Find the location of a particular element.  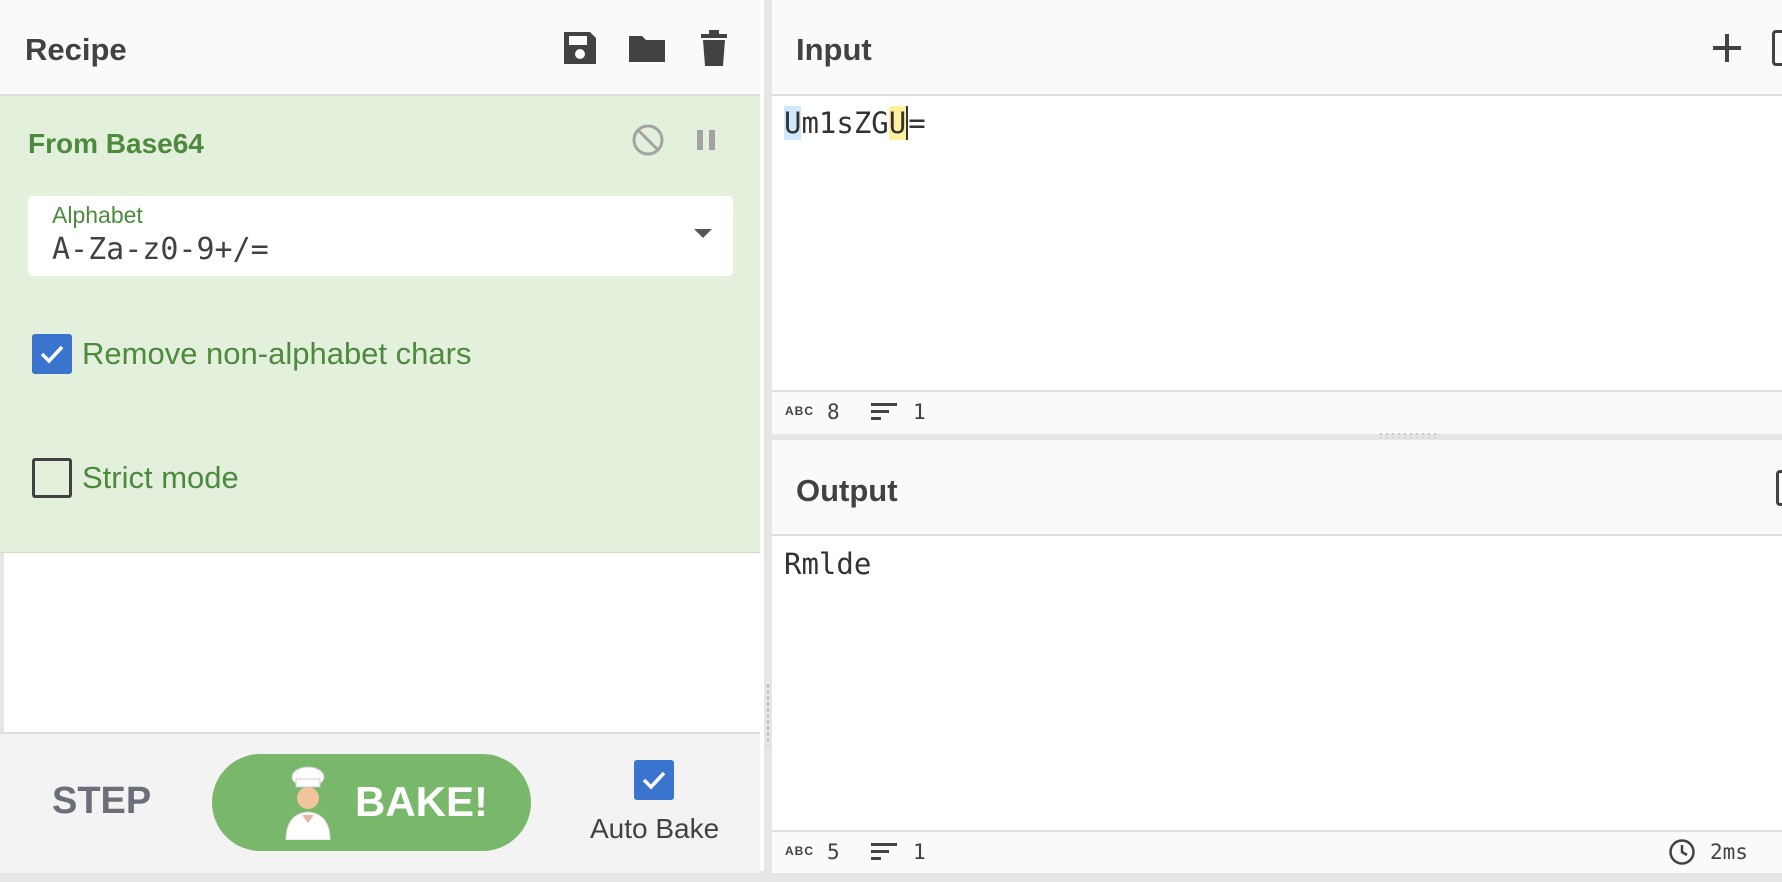

step-button: STEP is located at coordinates (101, 801).